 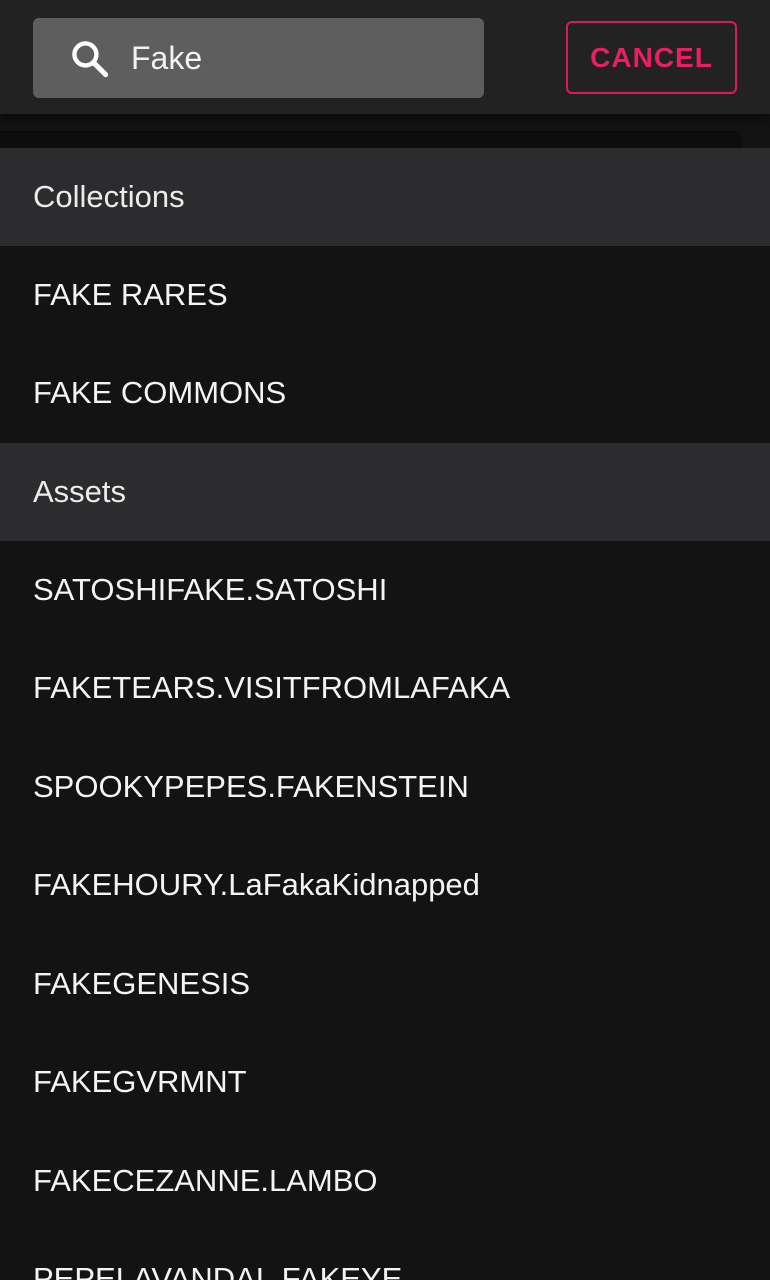 I want to click on asset-item: FAKETEARS.VISITFROMLAFAKA, so click(x=385, y=688).